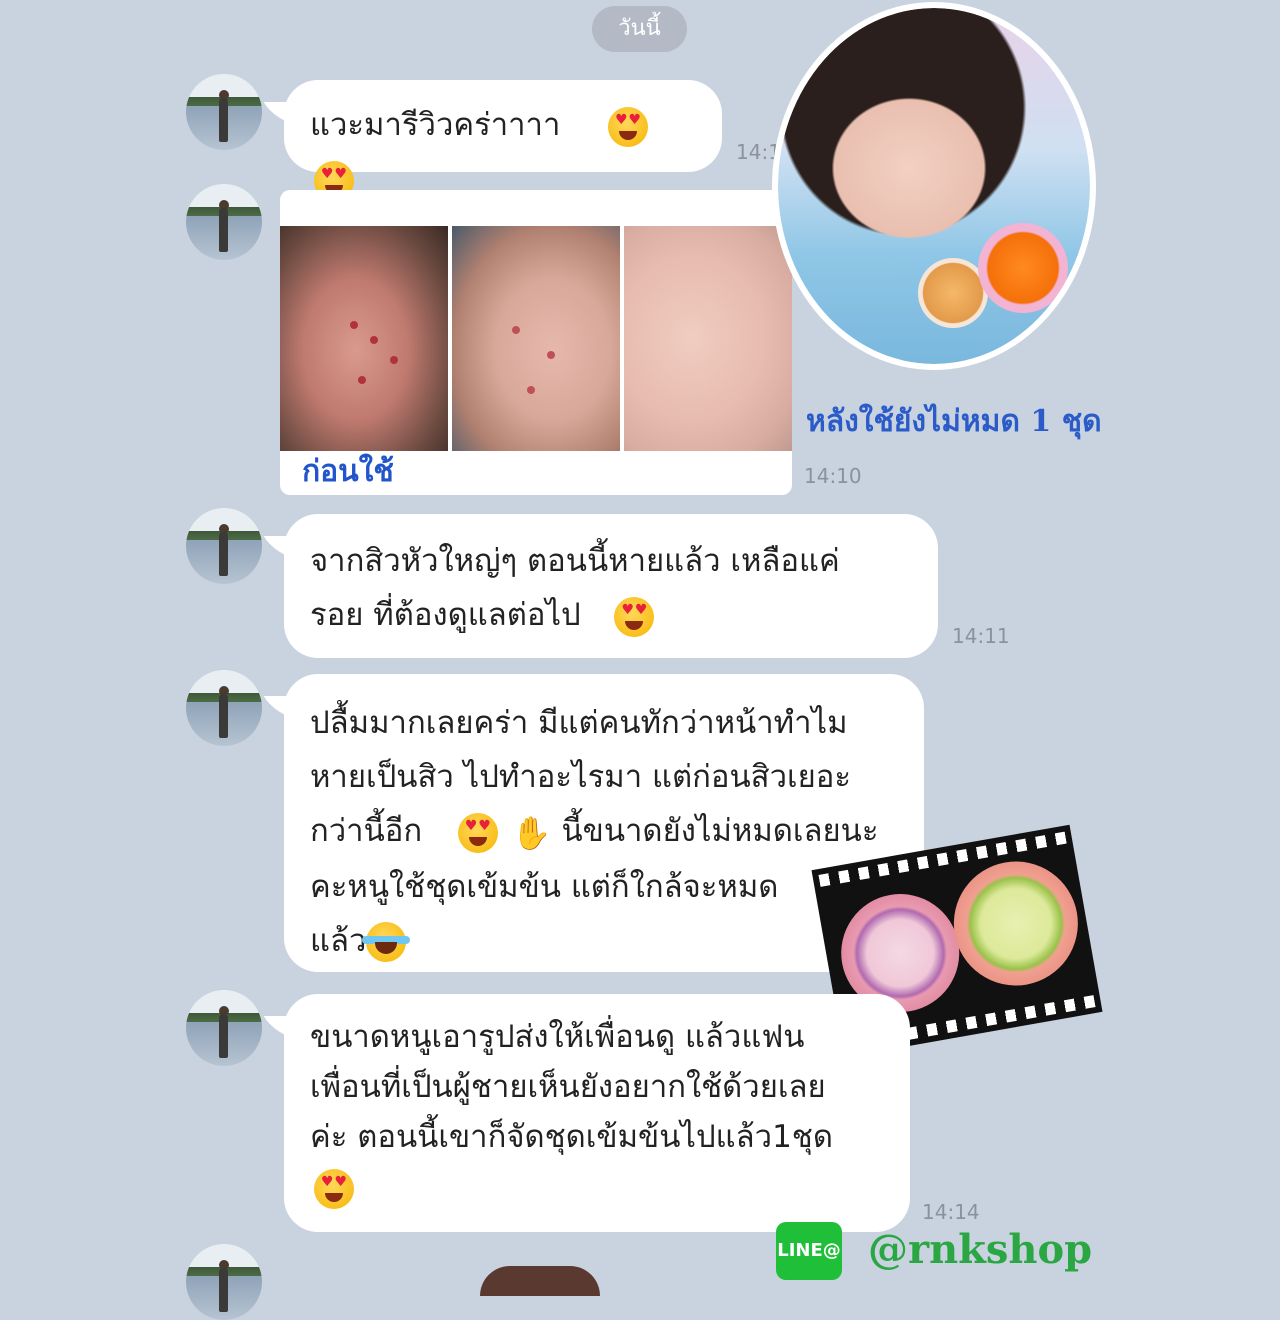 Image resolution: width=1280 pixels, height=1320 pixels. I want to click on message-time: 14:10, so click(833, 476).